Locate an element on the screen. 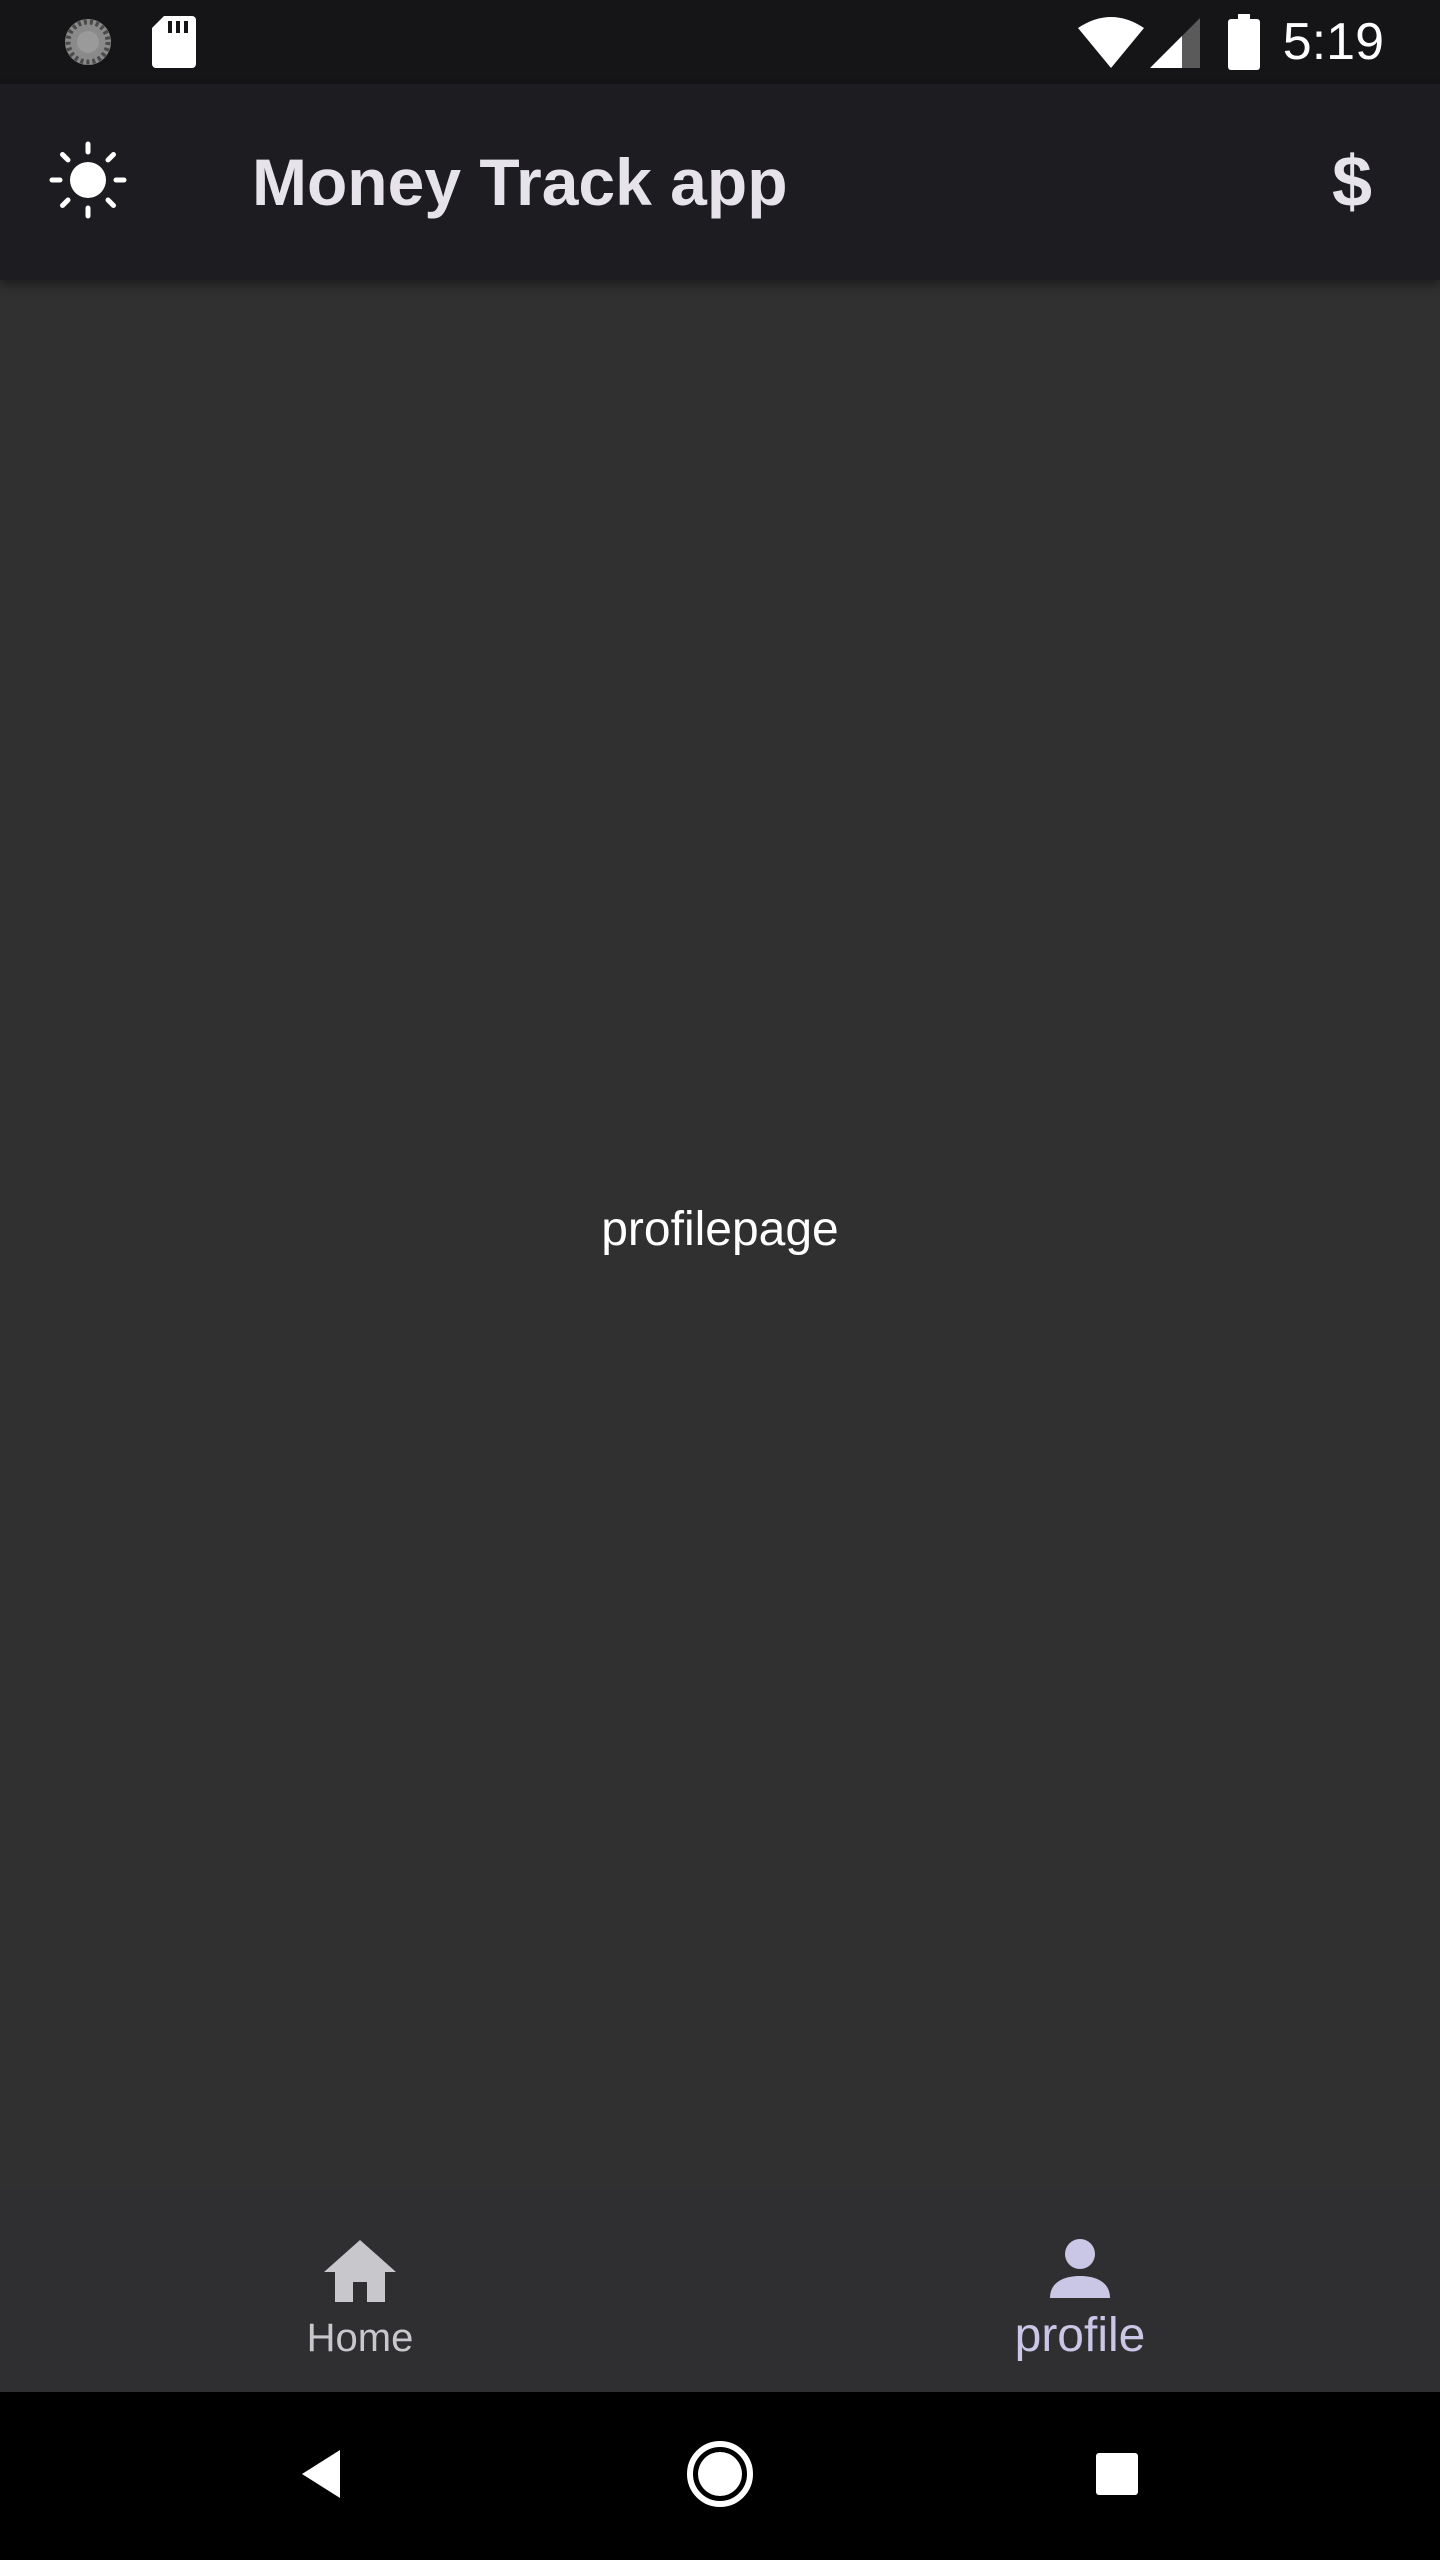 The width and height of the screenshot is (1440, 2560). recents-icon is located at coordinates (1117, 2476).